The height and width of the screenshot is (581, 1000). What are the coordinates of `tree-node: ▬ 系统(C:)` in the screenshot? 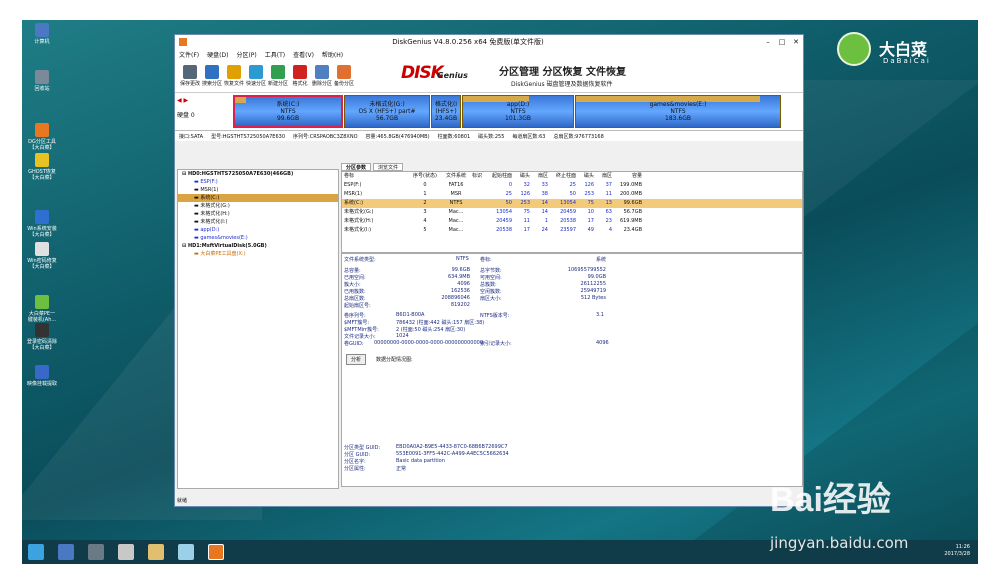 It's located at (258, 198).